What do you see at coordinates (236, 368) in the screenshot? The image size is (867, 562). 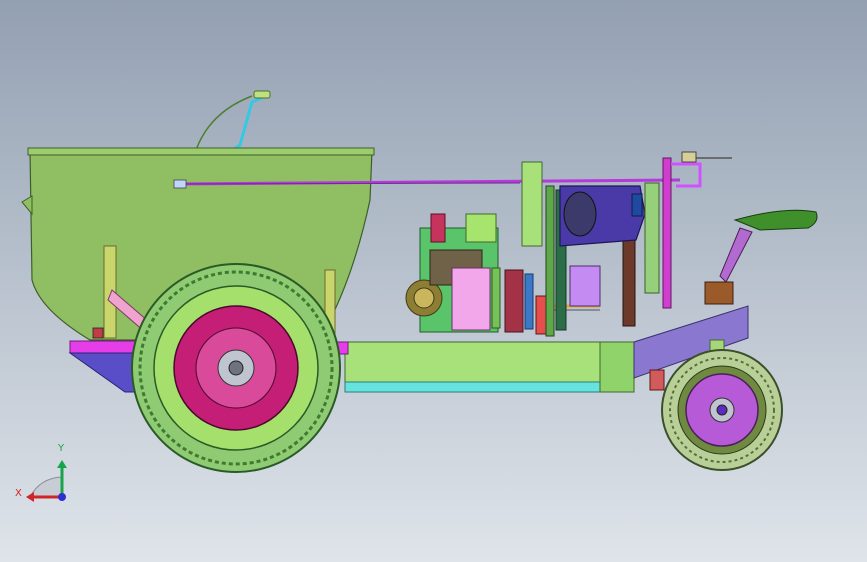 I see `rear-wheel` at bounding box center [236, 368].